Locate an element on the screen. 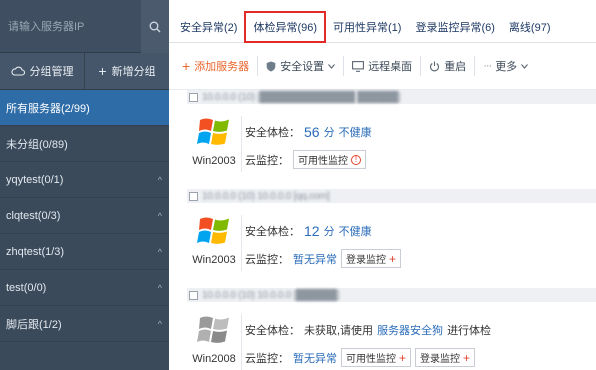  toolbar: + 添加服务器 安全设置 远程桌面 重启 ··· 更多 is located at coordinates (382, 66).